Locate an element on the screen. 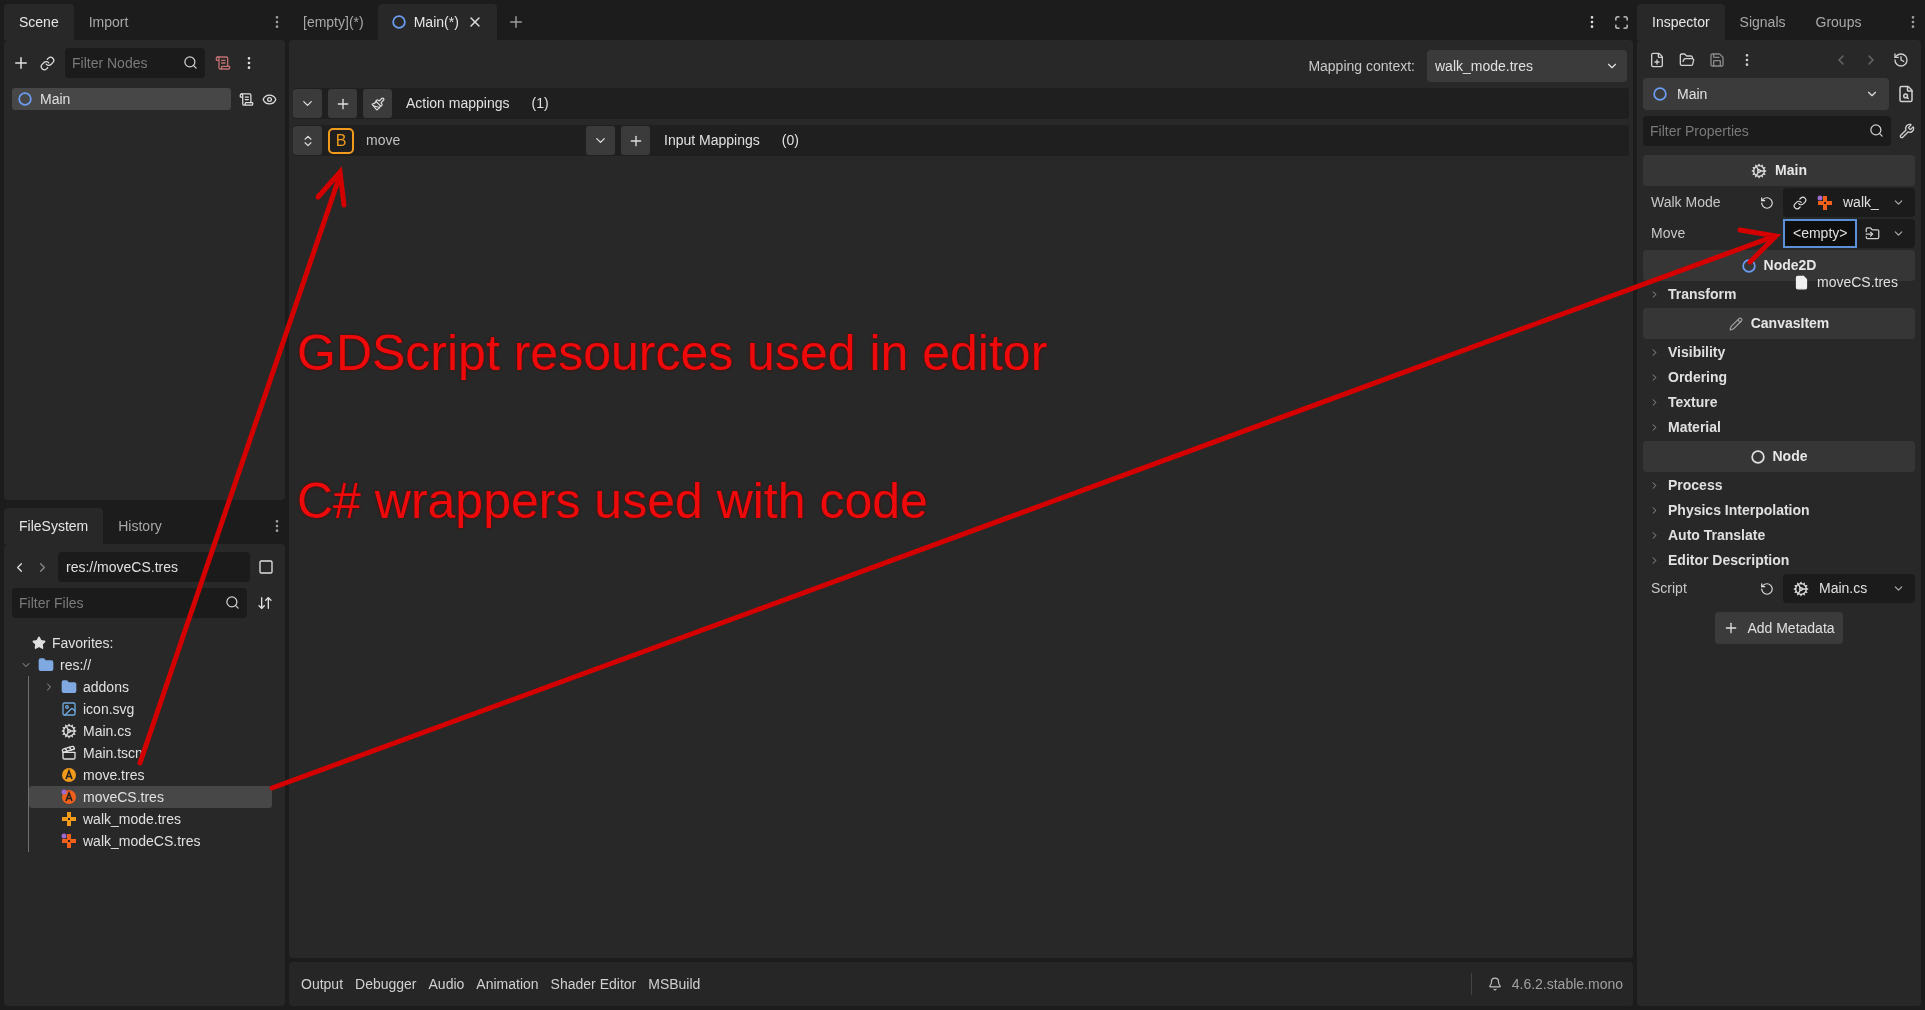 The image size is (1925, 1010). input-mappings-title: Input Mappings is located at coordinates (712, 140).